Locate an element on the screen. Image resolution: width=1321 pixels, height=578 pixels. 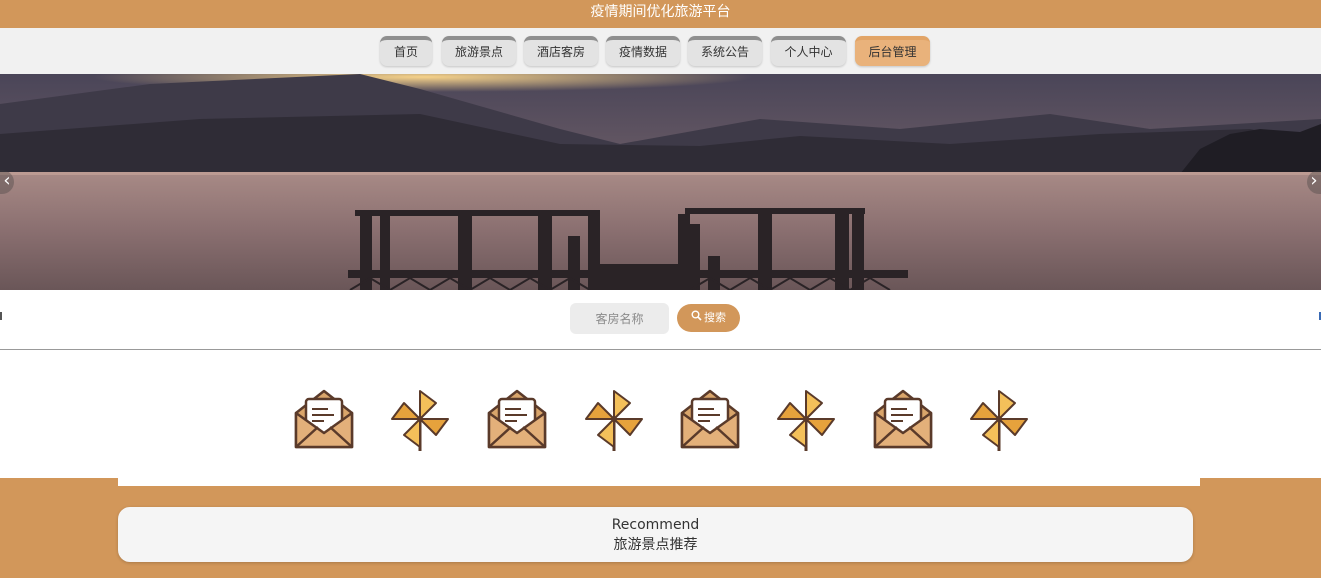
edge-marker-left is located at coordinates (1, 316).